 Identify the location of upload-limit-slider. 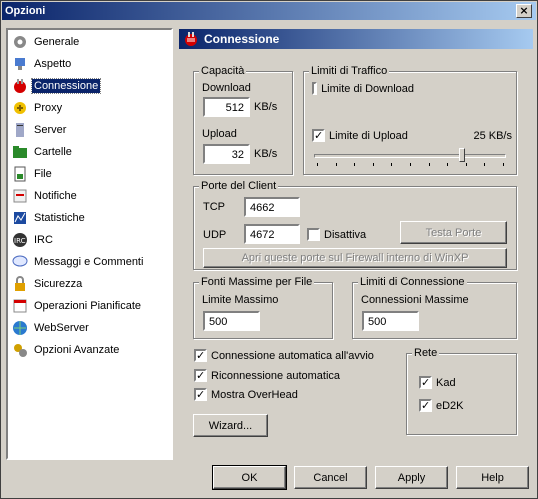
(410, 158).